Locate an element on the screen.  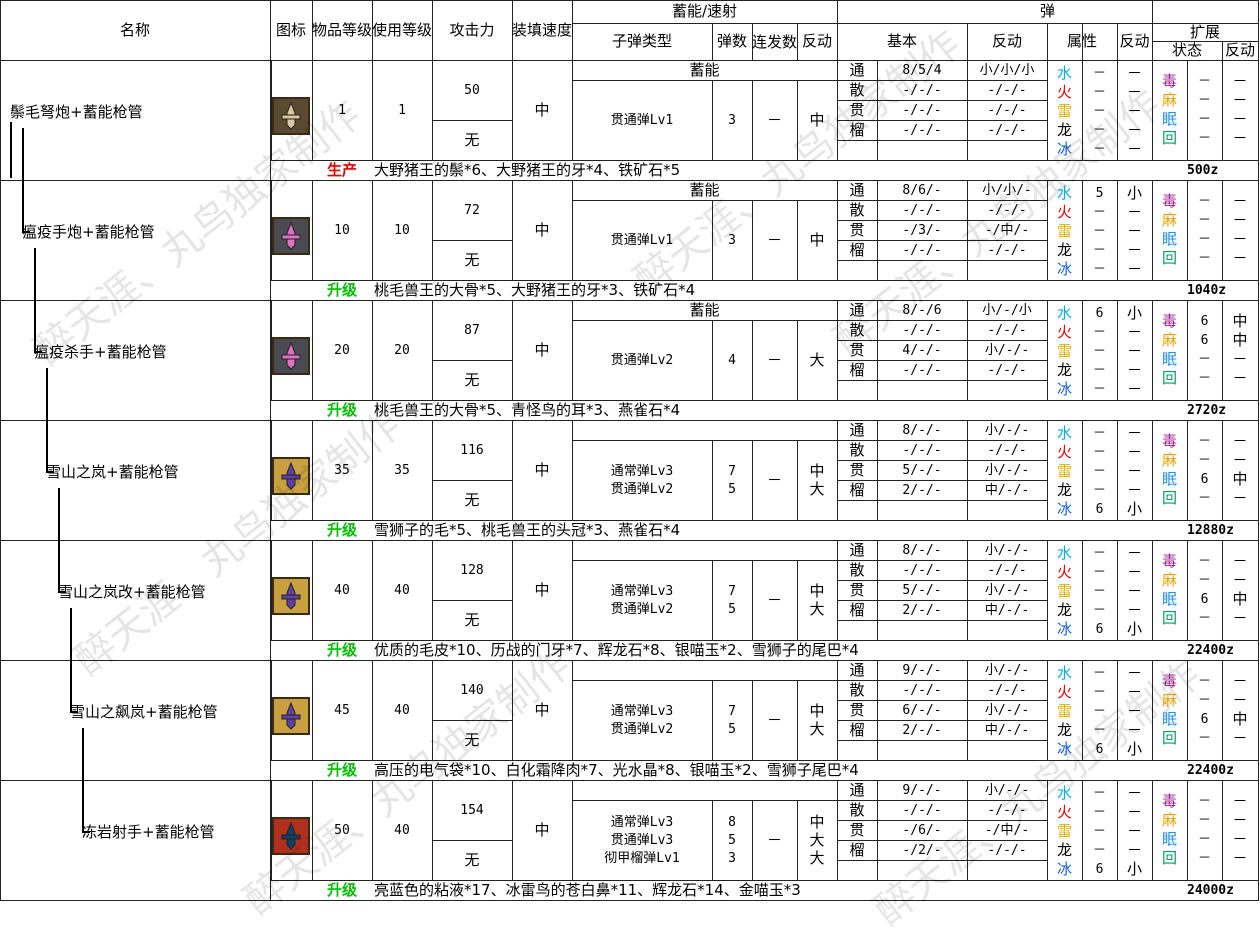
shot-label: 贯 is located at coordinates (857, 589).